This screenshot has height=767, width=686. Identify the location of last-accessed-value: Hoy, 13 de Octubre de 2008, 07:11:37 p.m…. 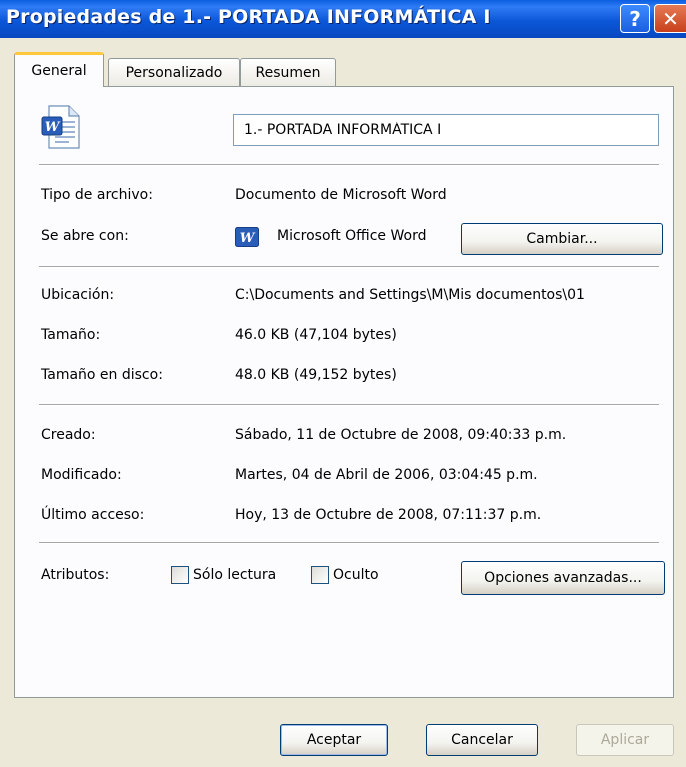
(388, 515).